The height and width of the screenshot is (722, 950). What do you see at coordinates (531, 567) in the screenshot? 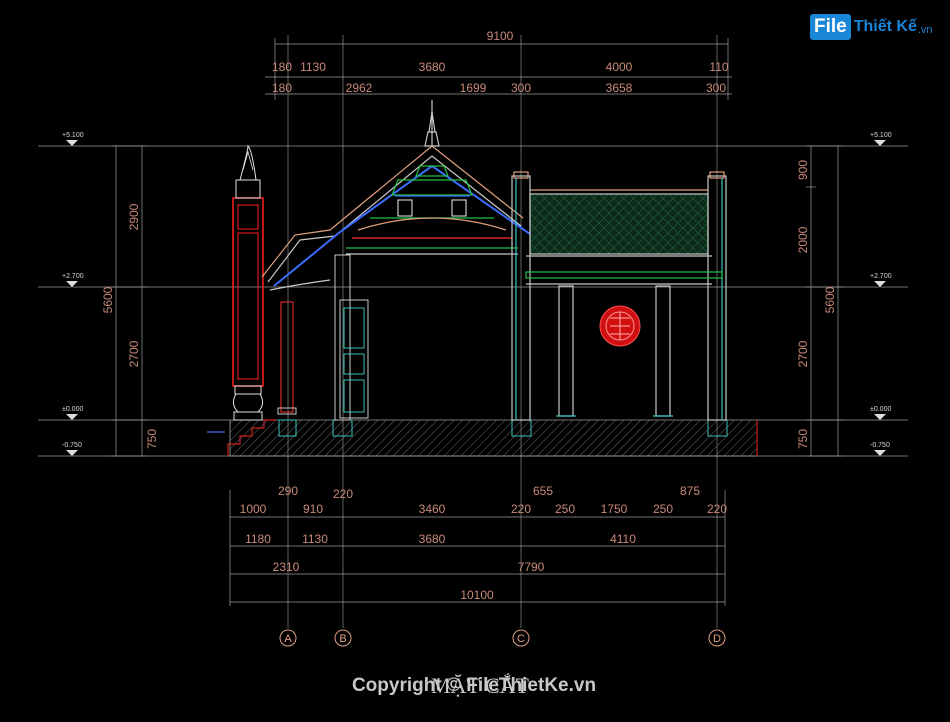
I see `bottom-dim-r3: 7790` at bounding box center [531, 567].